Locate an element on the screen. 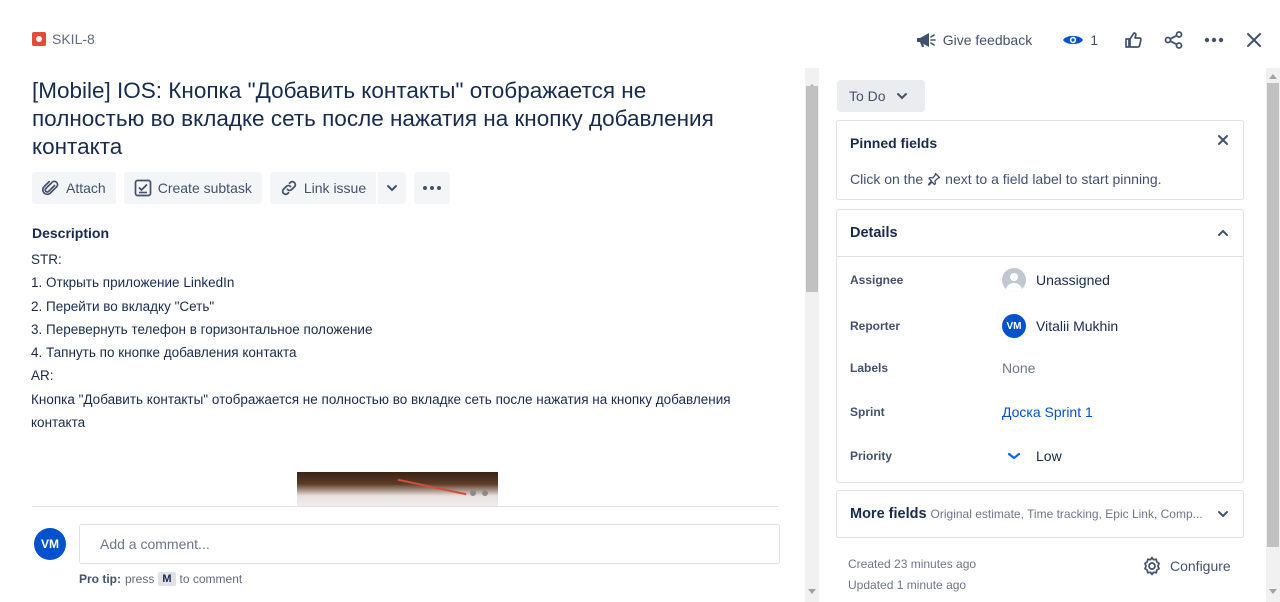 This screenshot has height=602, width=1280. subtask-icon is located at coordinates (143, 188).